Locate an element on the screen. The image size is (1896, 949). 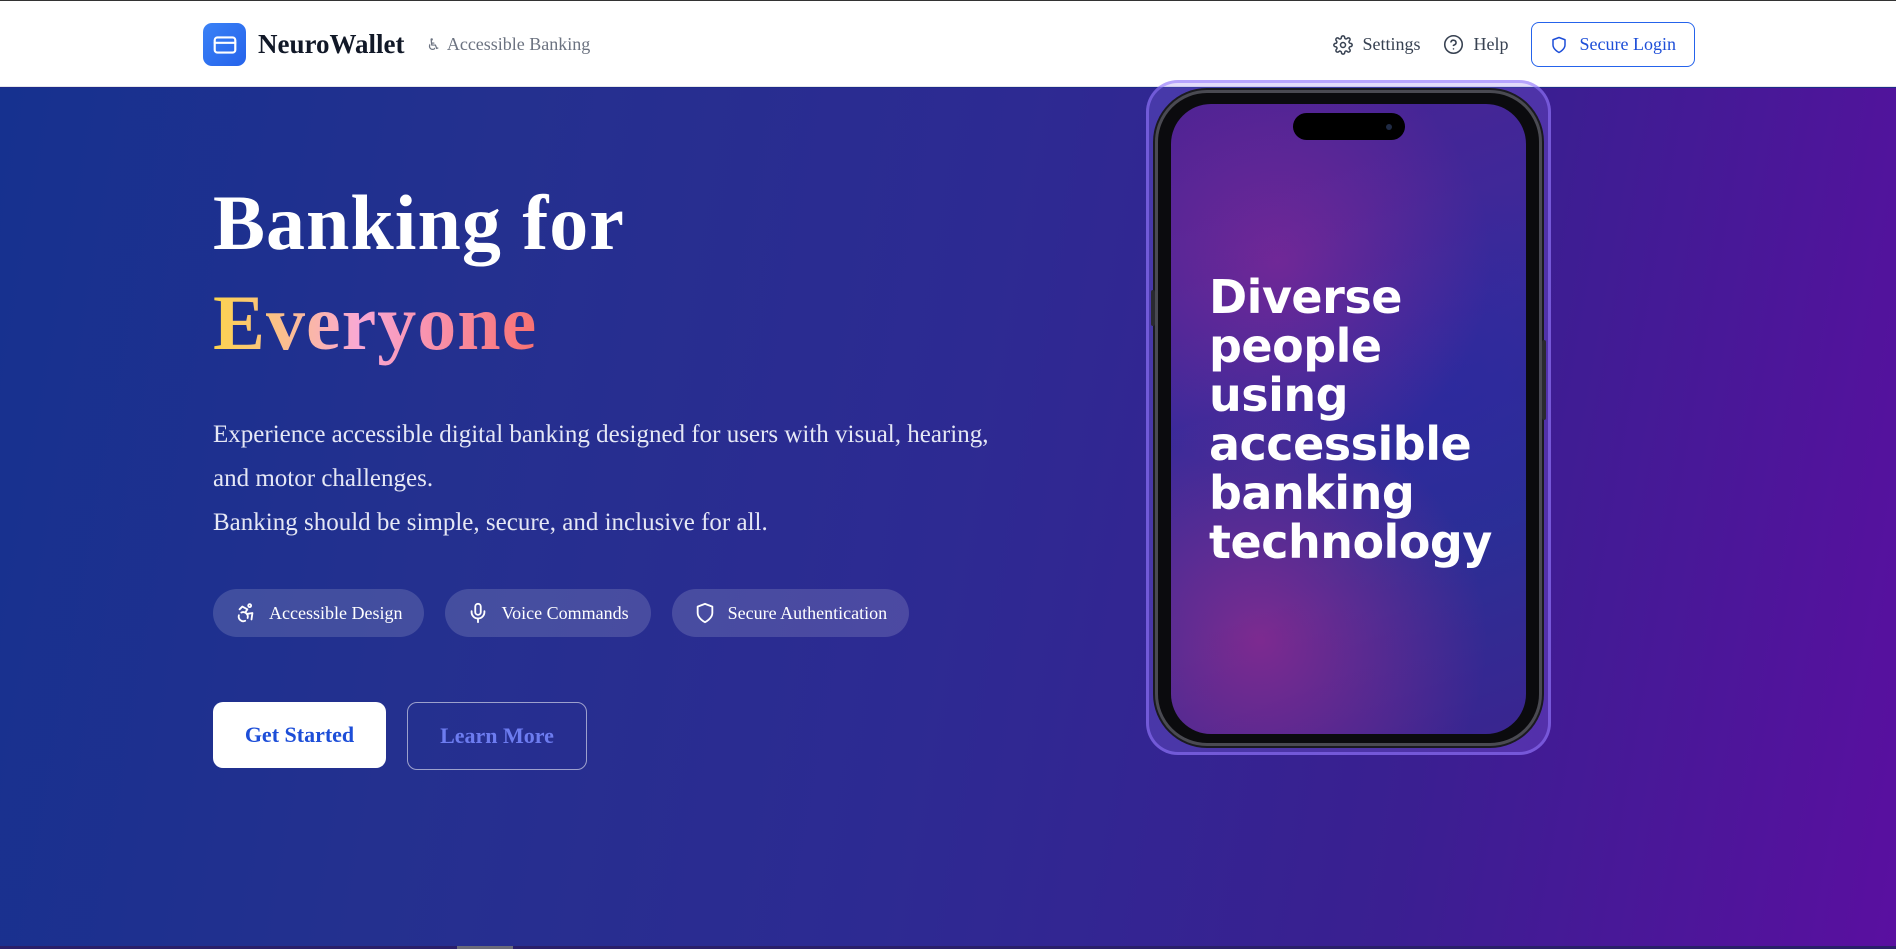
settings-label: Settings is located at coordinates (1391, 44).